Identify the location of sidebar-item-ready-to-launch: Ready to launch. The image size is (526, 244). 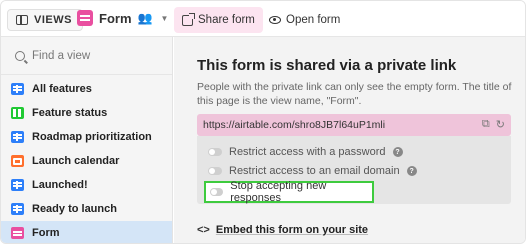
(86, 209).